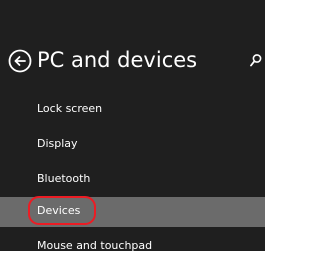 This screenshot has height=253, width=320. I want to click on nav-item-mouse-and-touchpad: Mouse and touchpad, so click(132, 241).